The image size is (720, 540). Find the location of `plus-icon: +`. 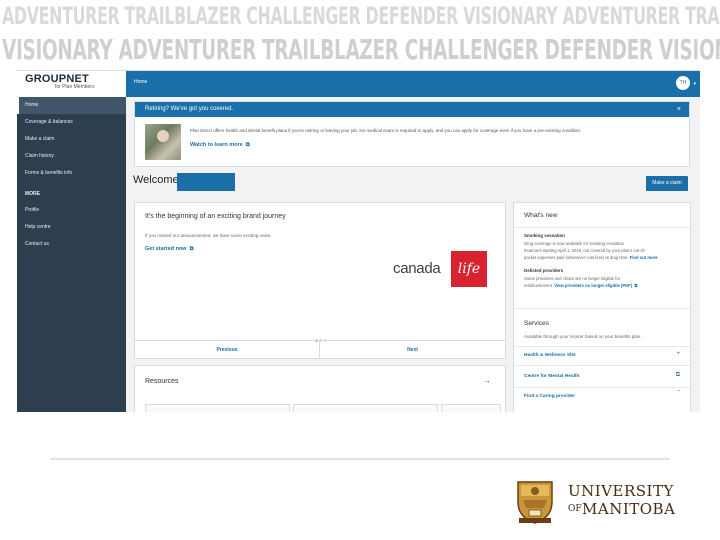

plus-icon: + is located at coordinates (678, 354).